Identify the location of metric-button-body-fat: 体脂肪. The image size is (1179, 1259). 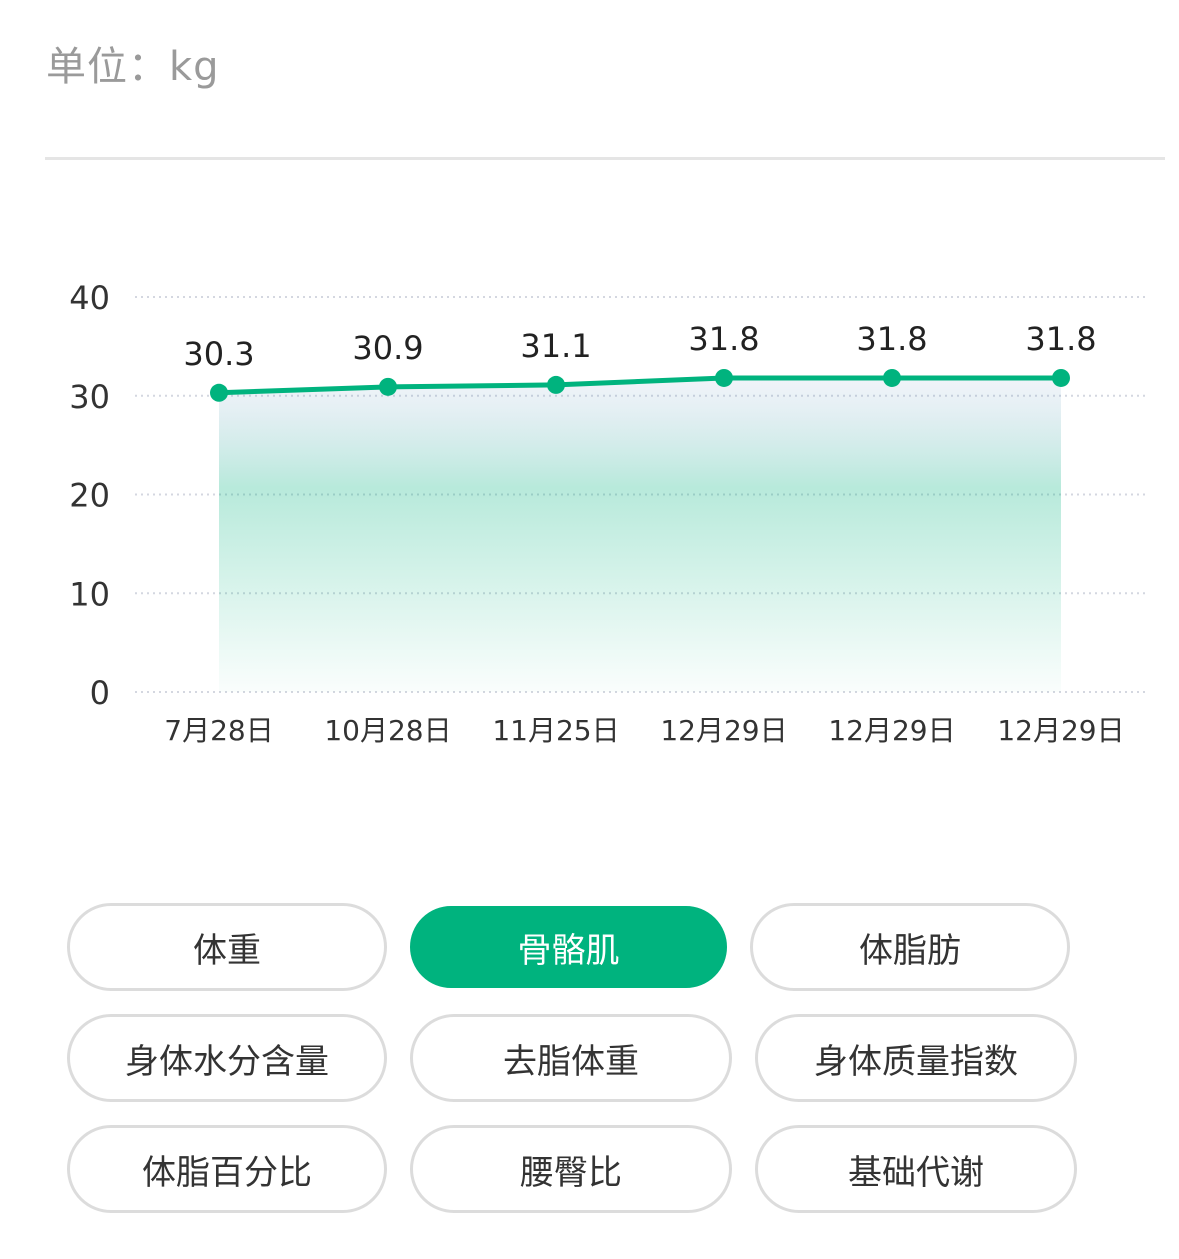
(910, 947).